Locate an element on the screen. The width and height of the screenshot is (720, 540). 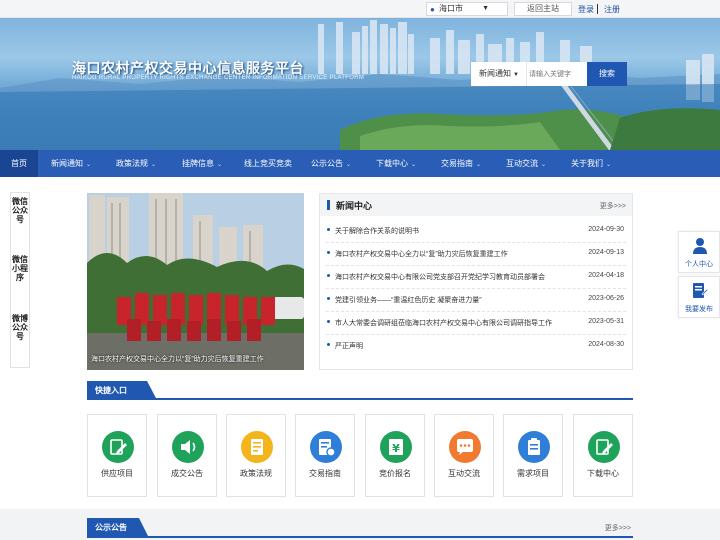
edit-icon is located at coordinates (118, 447).